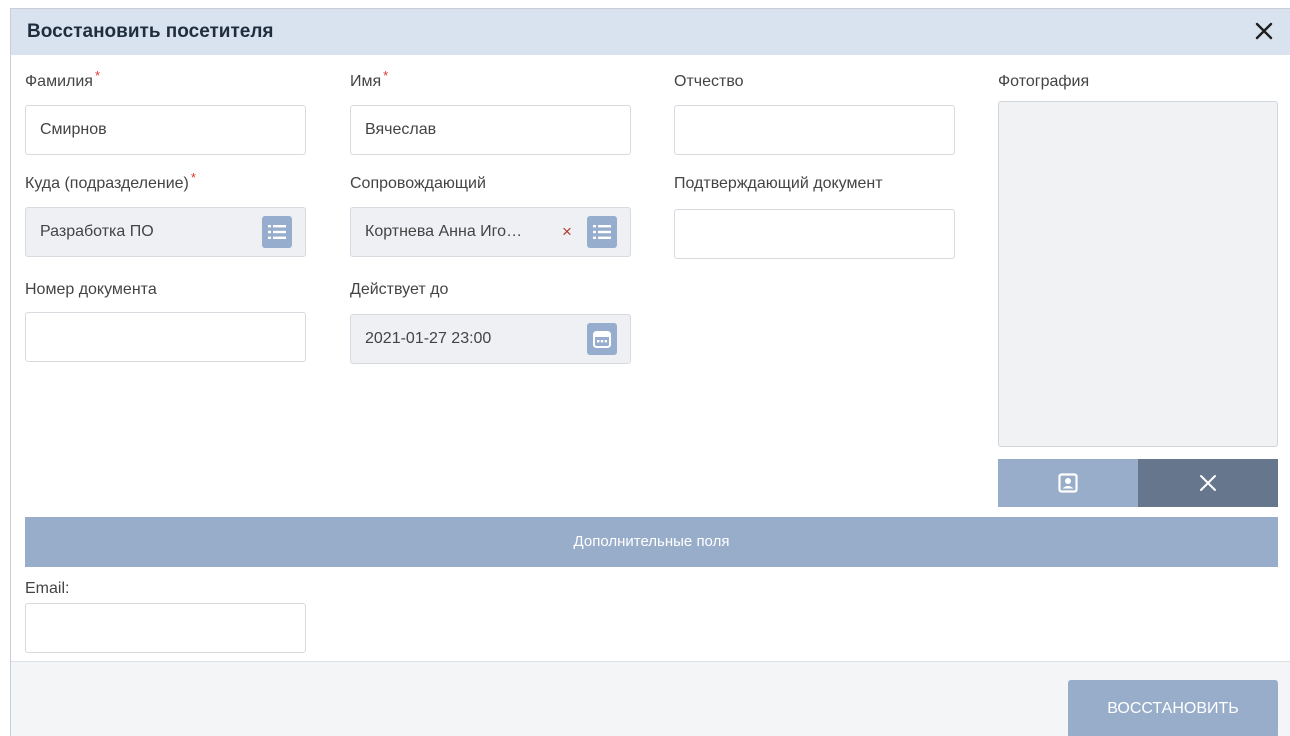 This screenshot has height=736, width=1290. I want to click on remove-photo-button, so click(1208, 483).